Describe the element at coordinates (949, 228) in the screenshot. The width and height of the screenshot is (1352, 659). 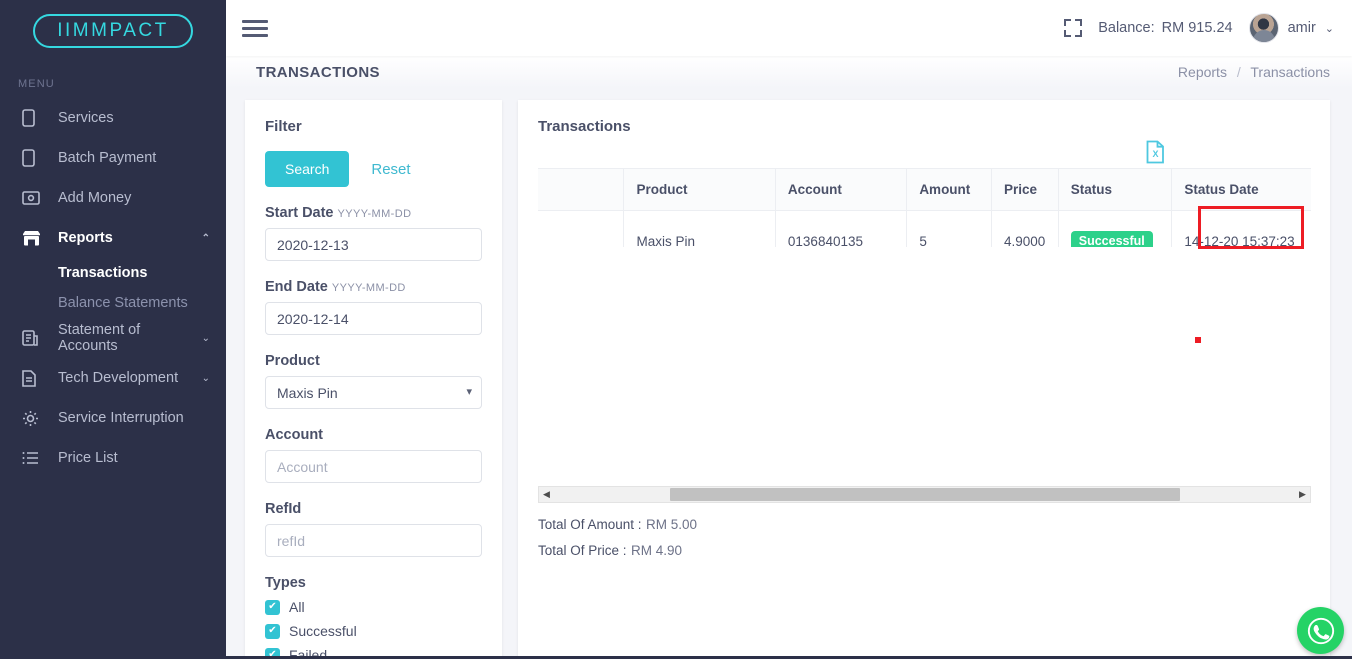
I see `cell-amount: 5` at that location.